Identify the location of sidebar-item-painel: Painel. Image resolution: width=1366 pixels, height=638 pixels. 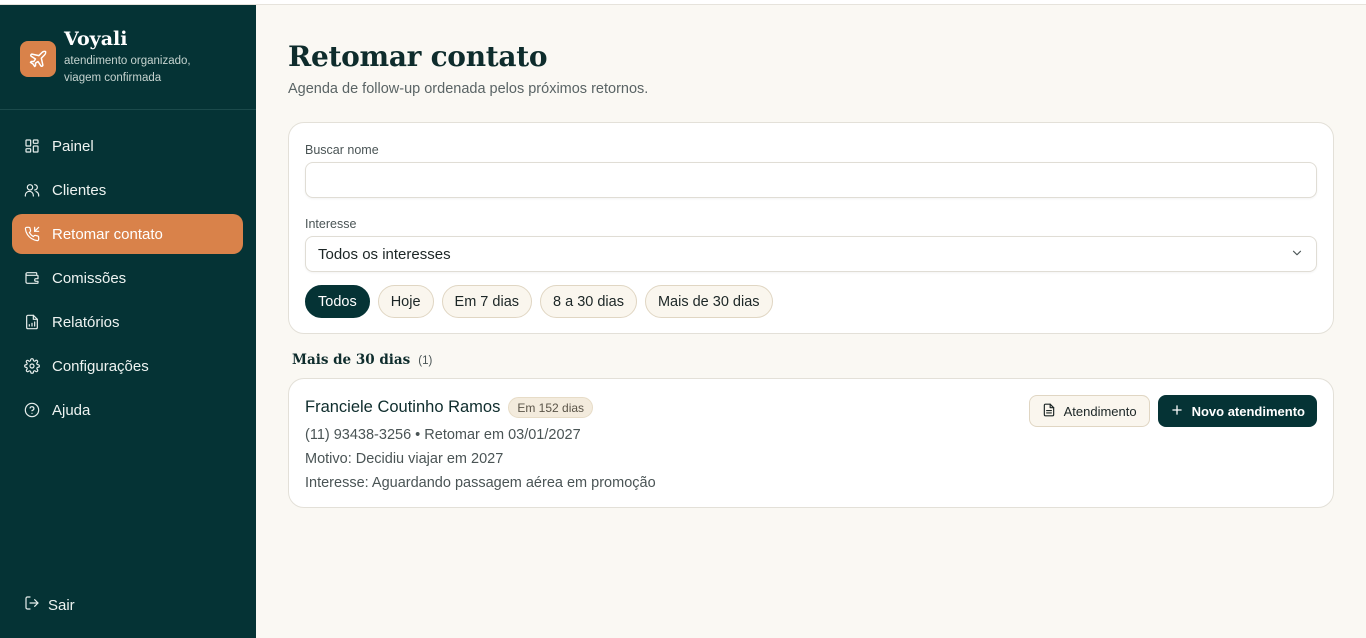
(127, 146).